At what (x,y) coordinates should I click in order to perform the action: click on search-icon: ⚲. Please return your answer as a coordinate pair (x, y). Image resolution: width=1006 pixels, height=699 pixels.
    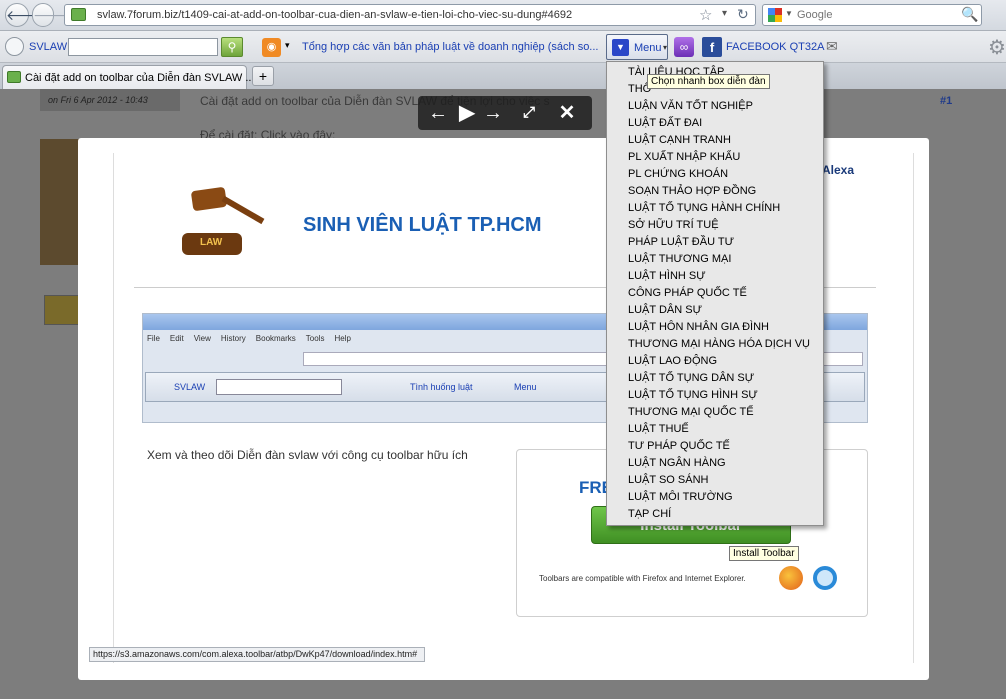
    Looking at the image, I should click on (232, 47).